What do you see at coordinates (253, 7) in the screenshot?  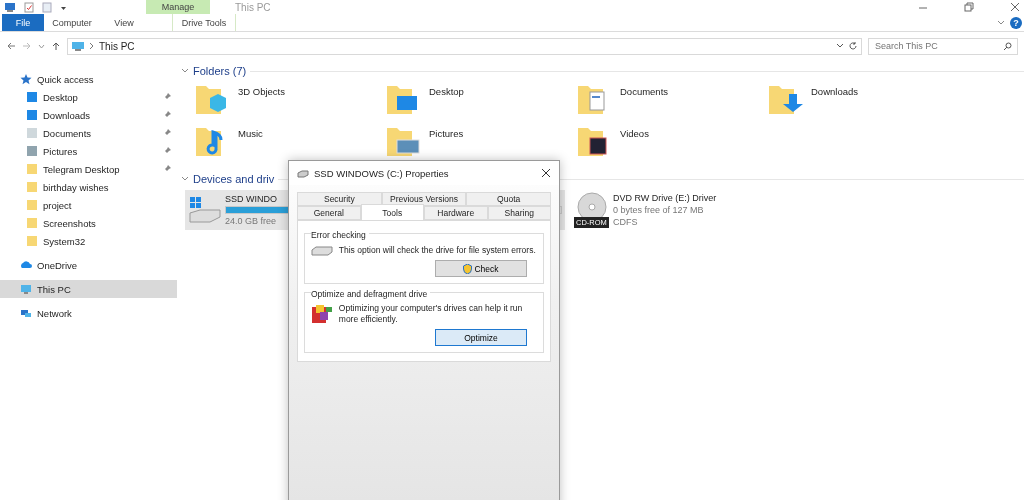 I see `window-title: This PC` at bounding box center [253, 7].